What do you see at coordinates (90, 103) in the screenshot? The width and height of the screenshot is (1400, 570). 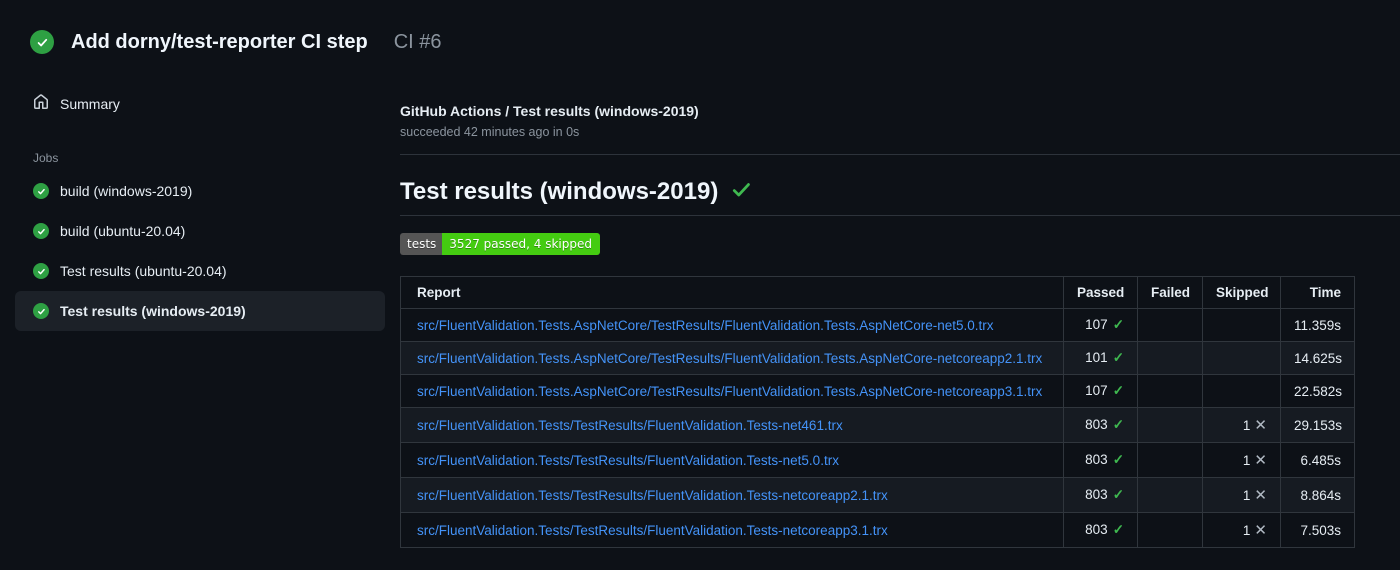 I see `sidebar-summary-label: Summary` at bounding box center [90, 103].